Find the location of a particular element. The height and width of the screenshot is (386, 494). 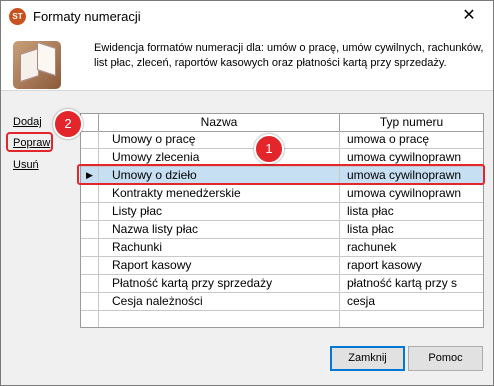

table-row: Rachunki rachunek is located at coordinates (282, 248).